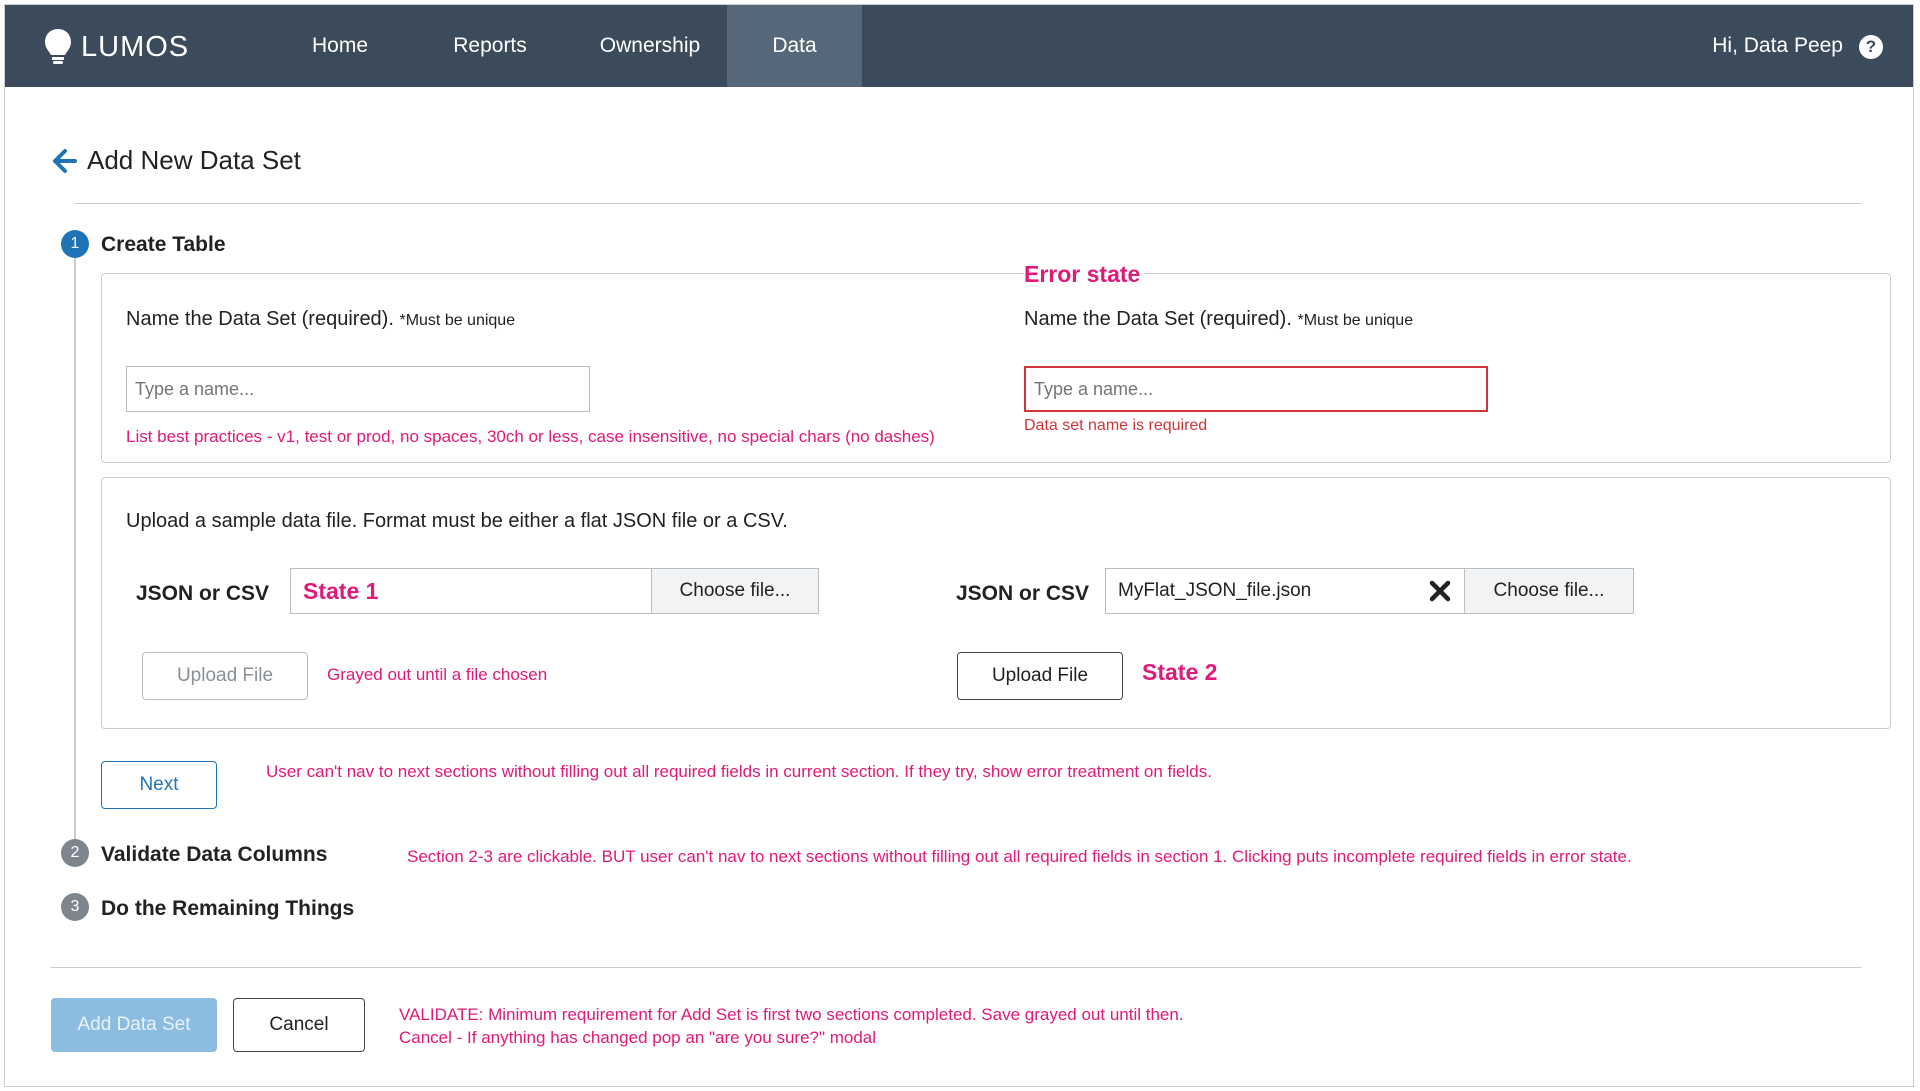 Image resolution: width=1920 pixels, height=1091 pixels. What do you see at coordinates (299, 1025) in the screenshot?
I see `cancel-button: Cancel` at bounding box center [299, 1025].